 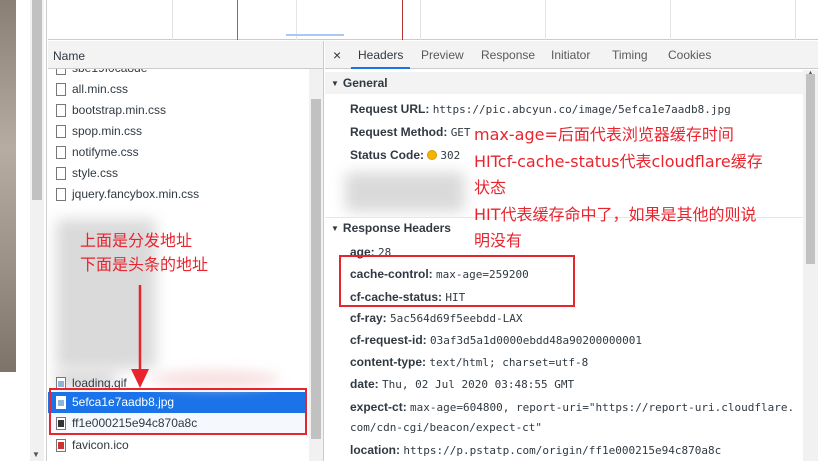 What do you see at coordinates (140, 336) in the screenshot?
I see `annotation-arrow-icon` at bounding box center [140, 336].